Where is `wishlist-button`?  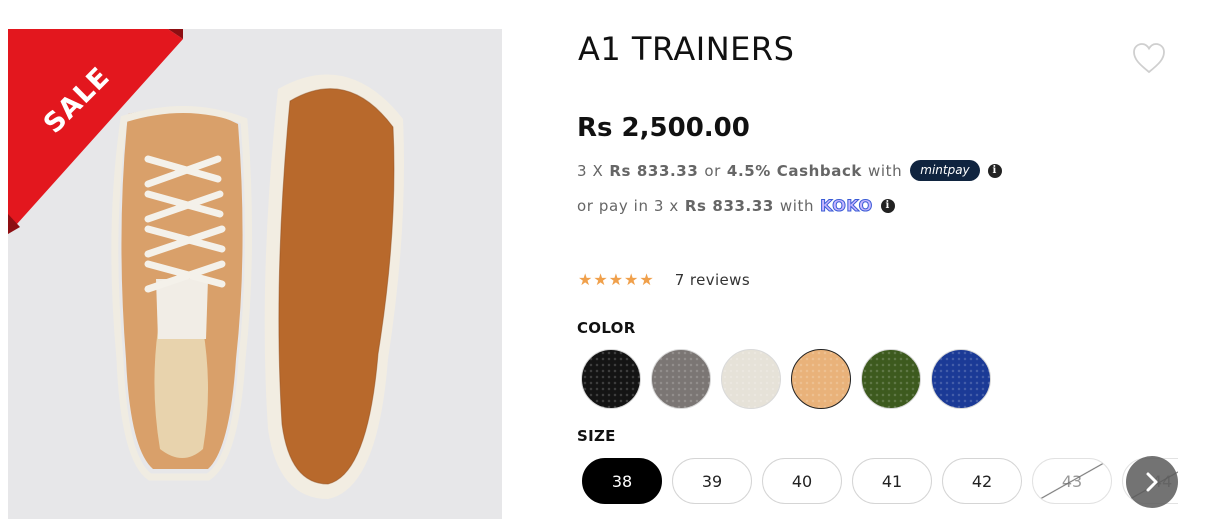
wishlist-button is located at coordinates (1149, 58).